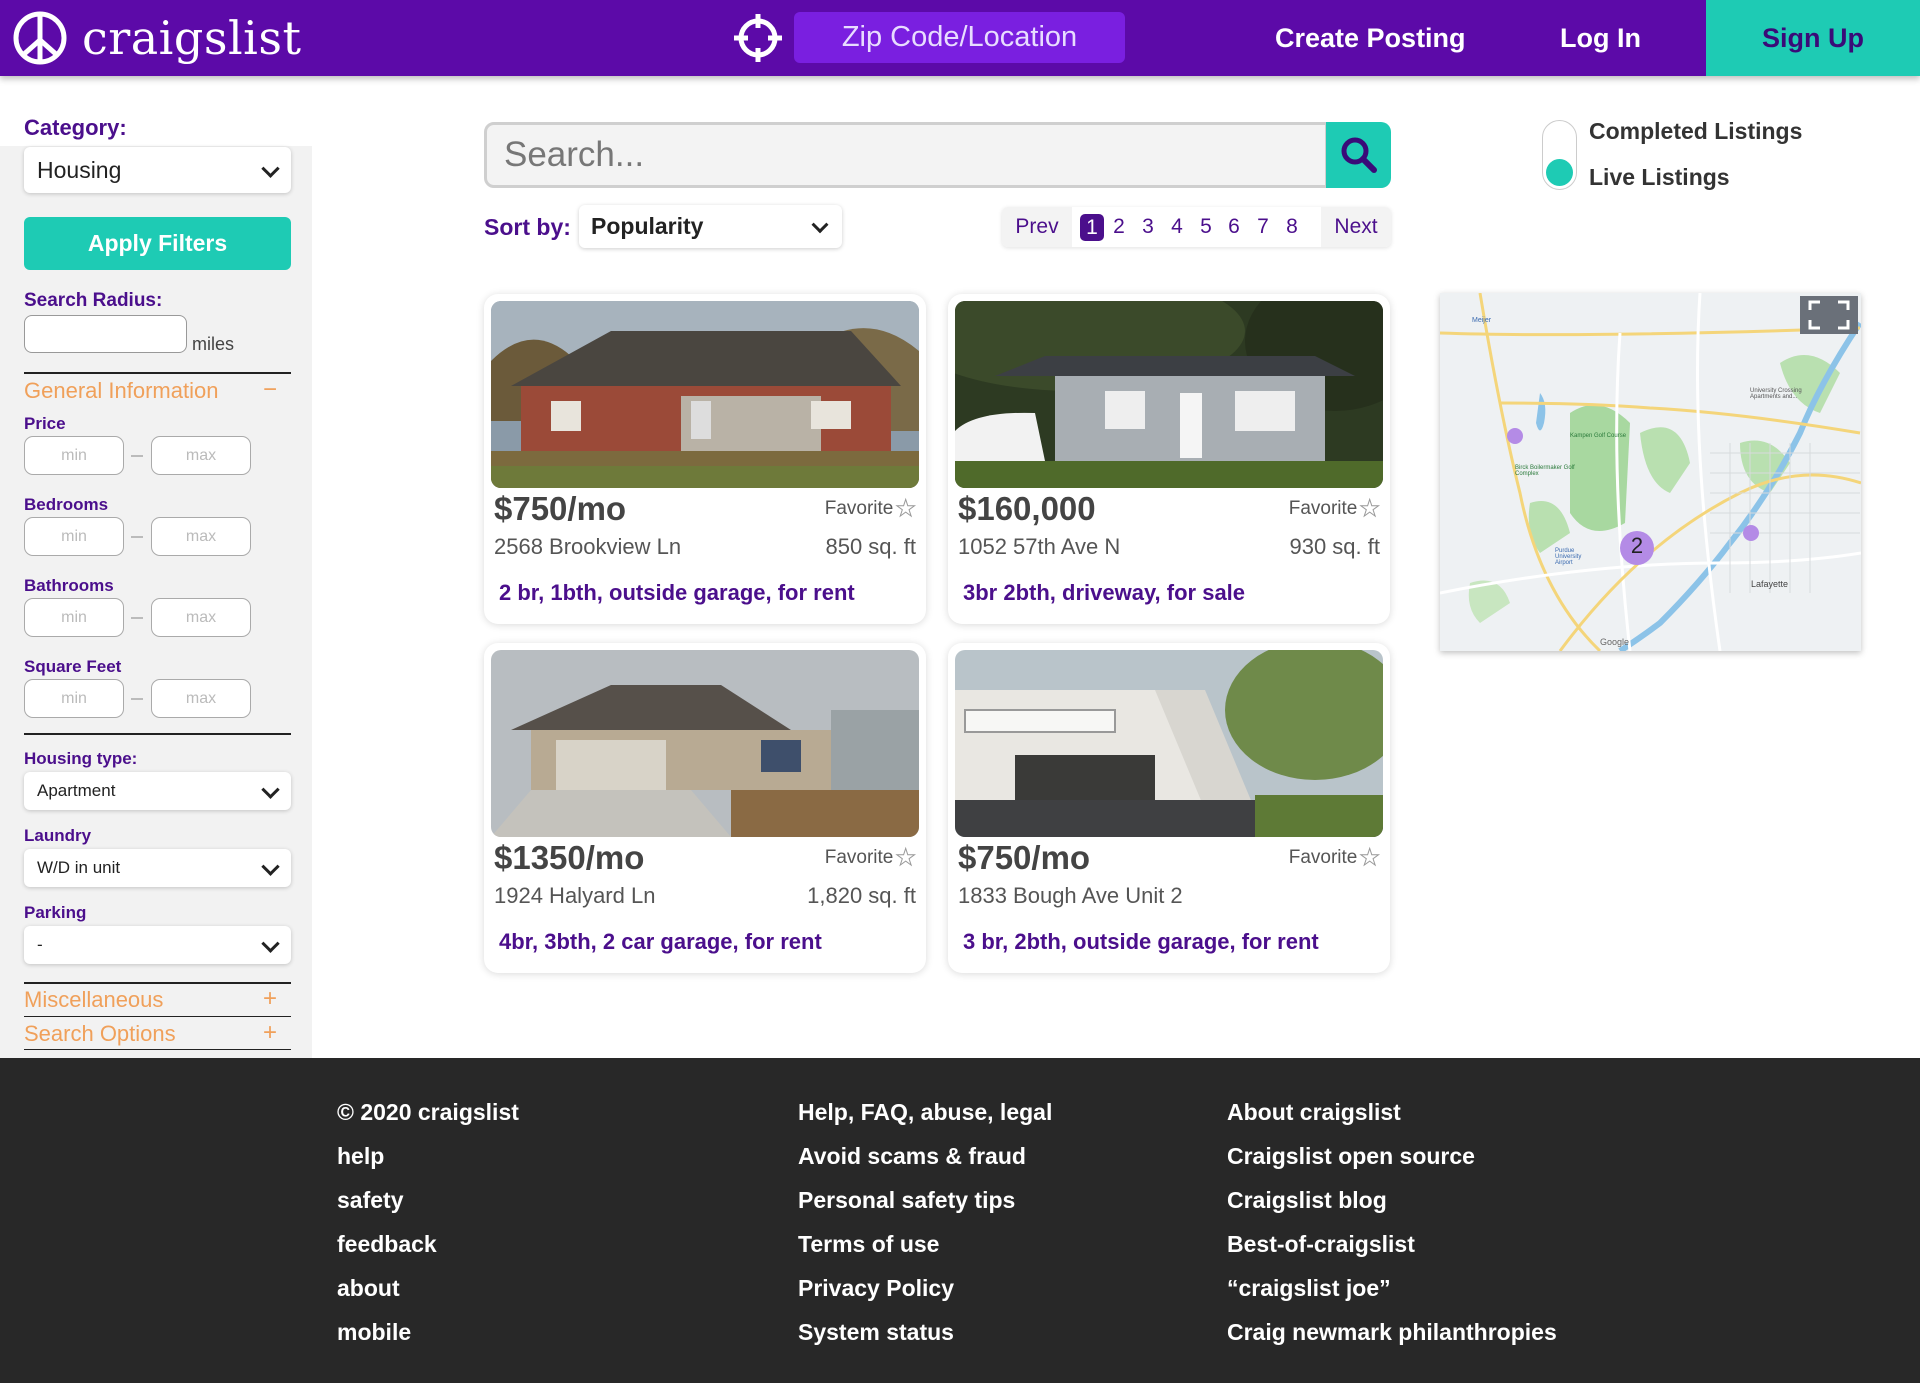  Describe the element at coordinates (157, 1033) in the screenshot. I see `search-options-toggle: Search Options +` at that location.